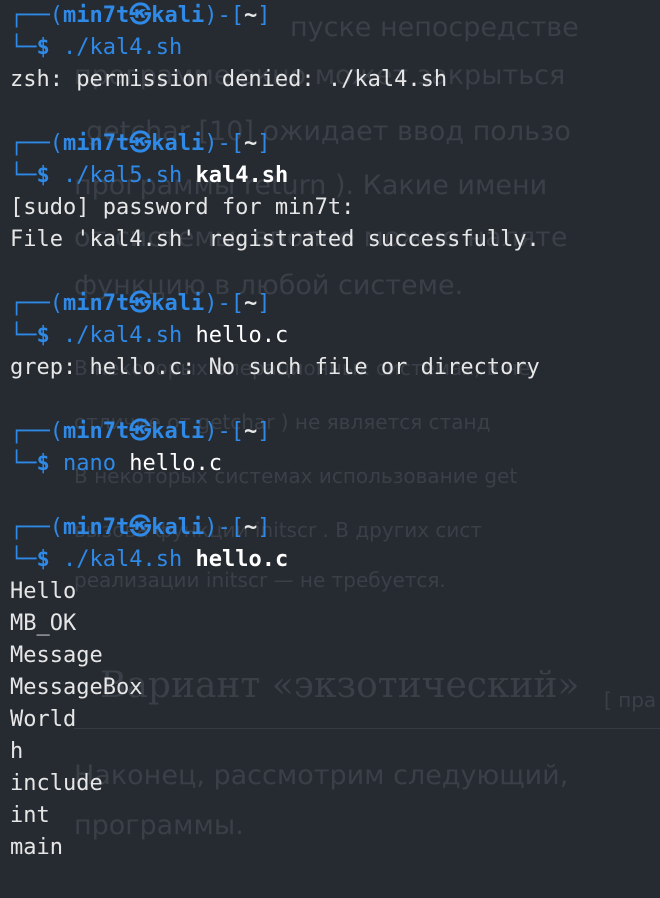 The height and width of the screenshot is (898, 660). What do you see at coordinates (229, 79) in the screenshot?
I see `output-line: zsh: permission denied: ./kal4.sh` at bounding box center [229, 79].